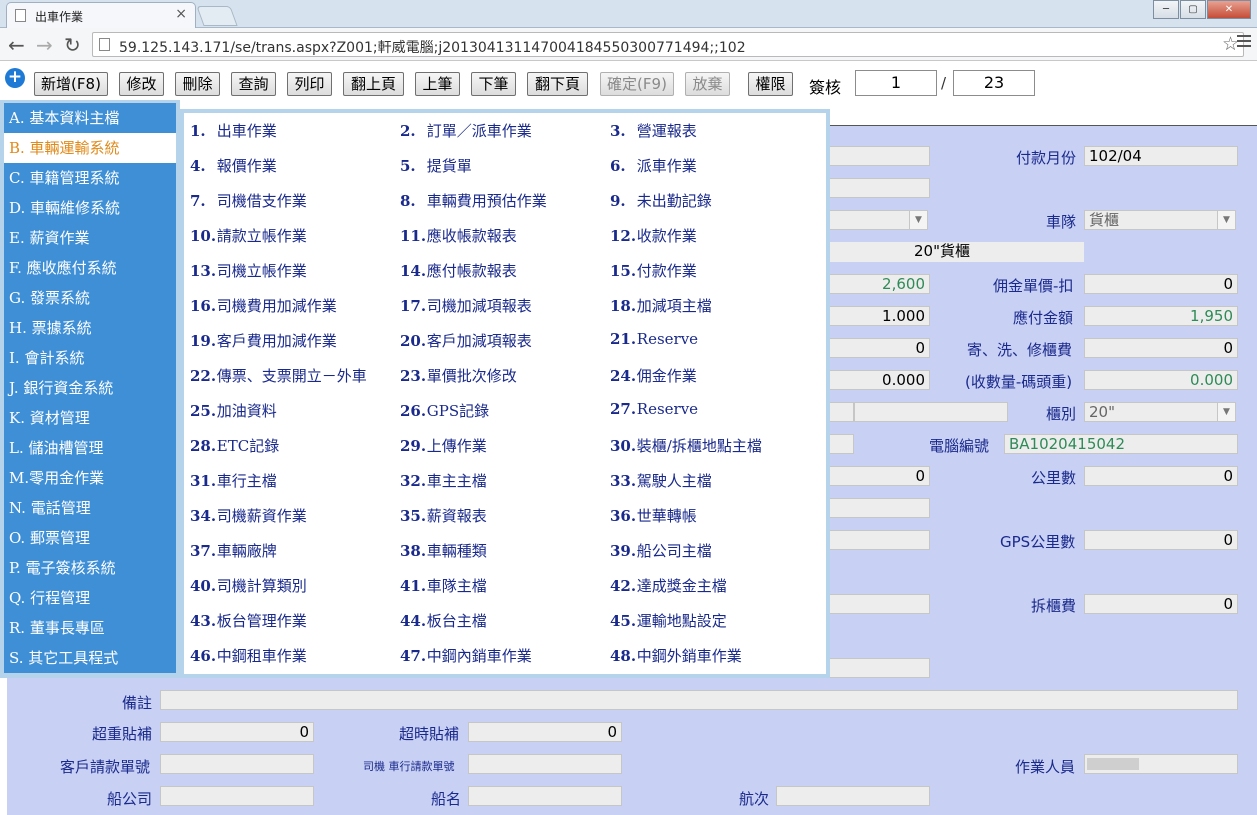 The width and height of the screenshot is (1257, 815). Describe the element at coordinates (248, 620) in the screenshot. I see `menu-item: 43. 板台管理作業` at that location.